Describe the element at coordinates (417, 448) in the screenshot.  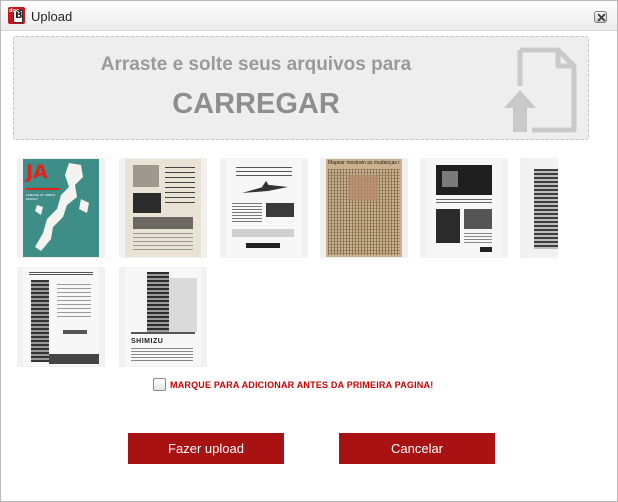
I see `cancel-button: Cancelar` at that location.